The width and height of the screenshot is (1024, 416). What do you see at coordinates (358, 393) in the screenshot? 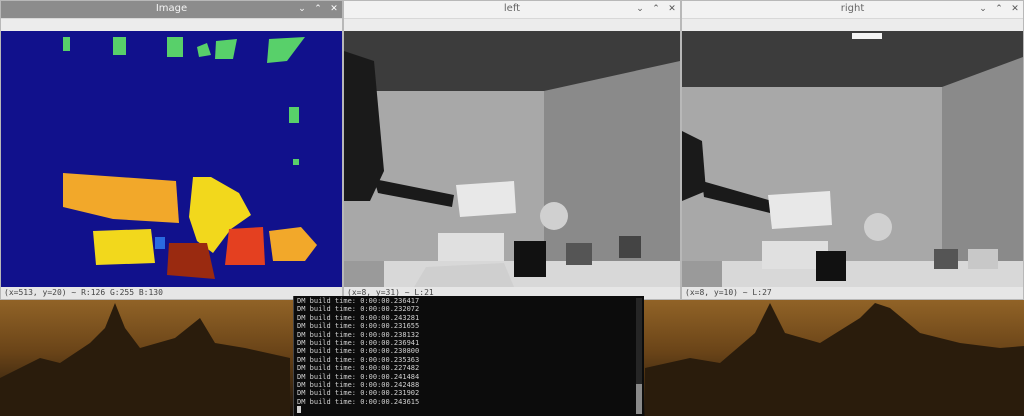
I see `terminal-line: DM build time: 0:00:00.231902` at bounding box center [358, 393].